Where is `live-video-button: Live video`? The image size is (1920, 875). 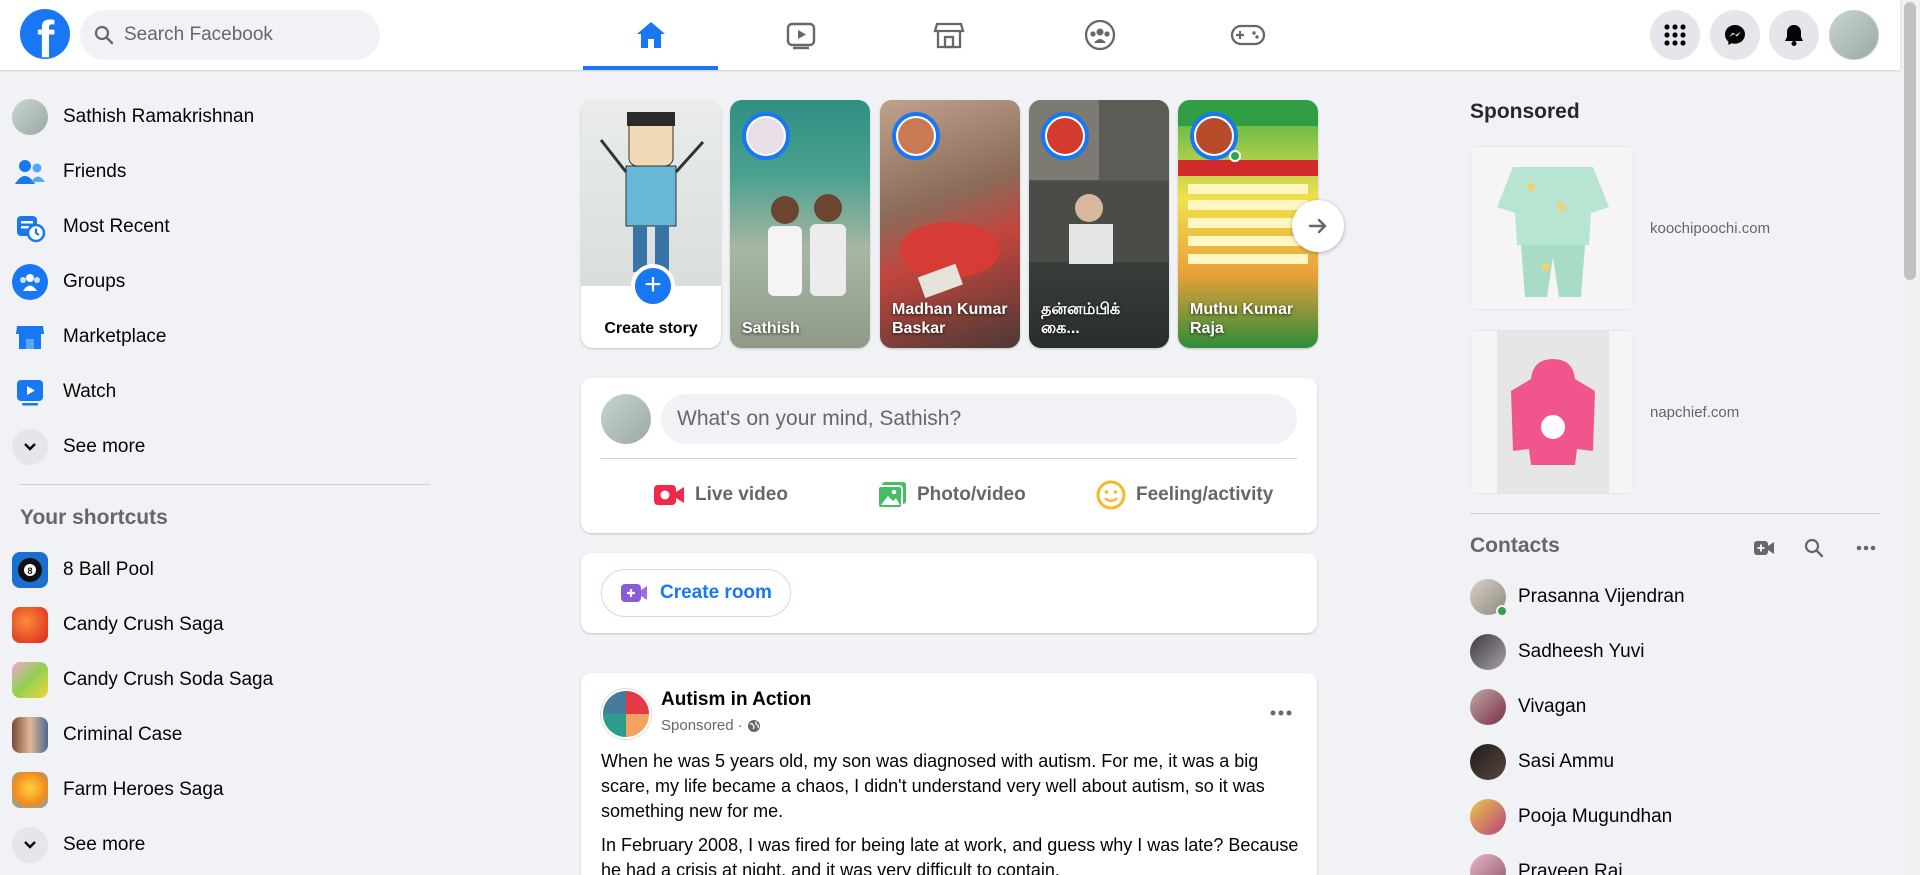 live-video-button: Live video is located at coordinates (720, 495).